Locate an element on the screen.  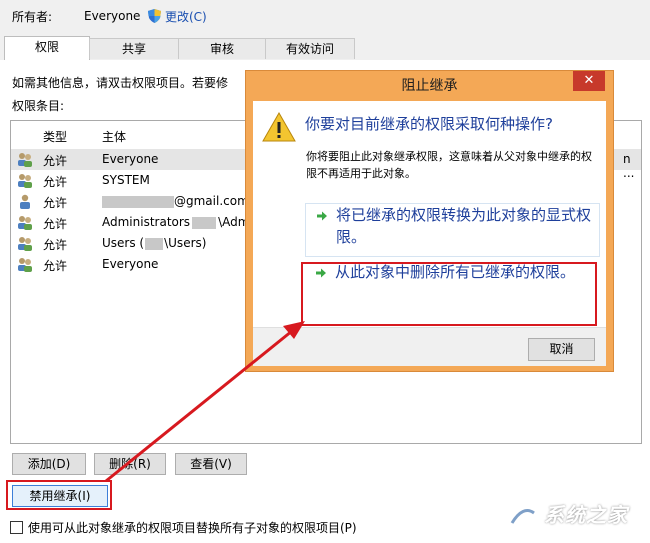
owner-value: Everyone is located at coordinates (112, 16).